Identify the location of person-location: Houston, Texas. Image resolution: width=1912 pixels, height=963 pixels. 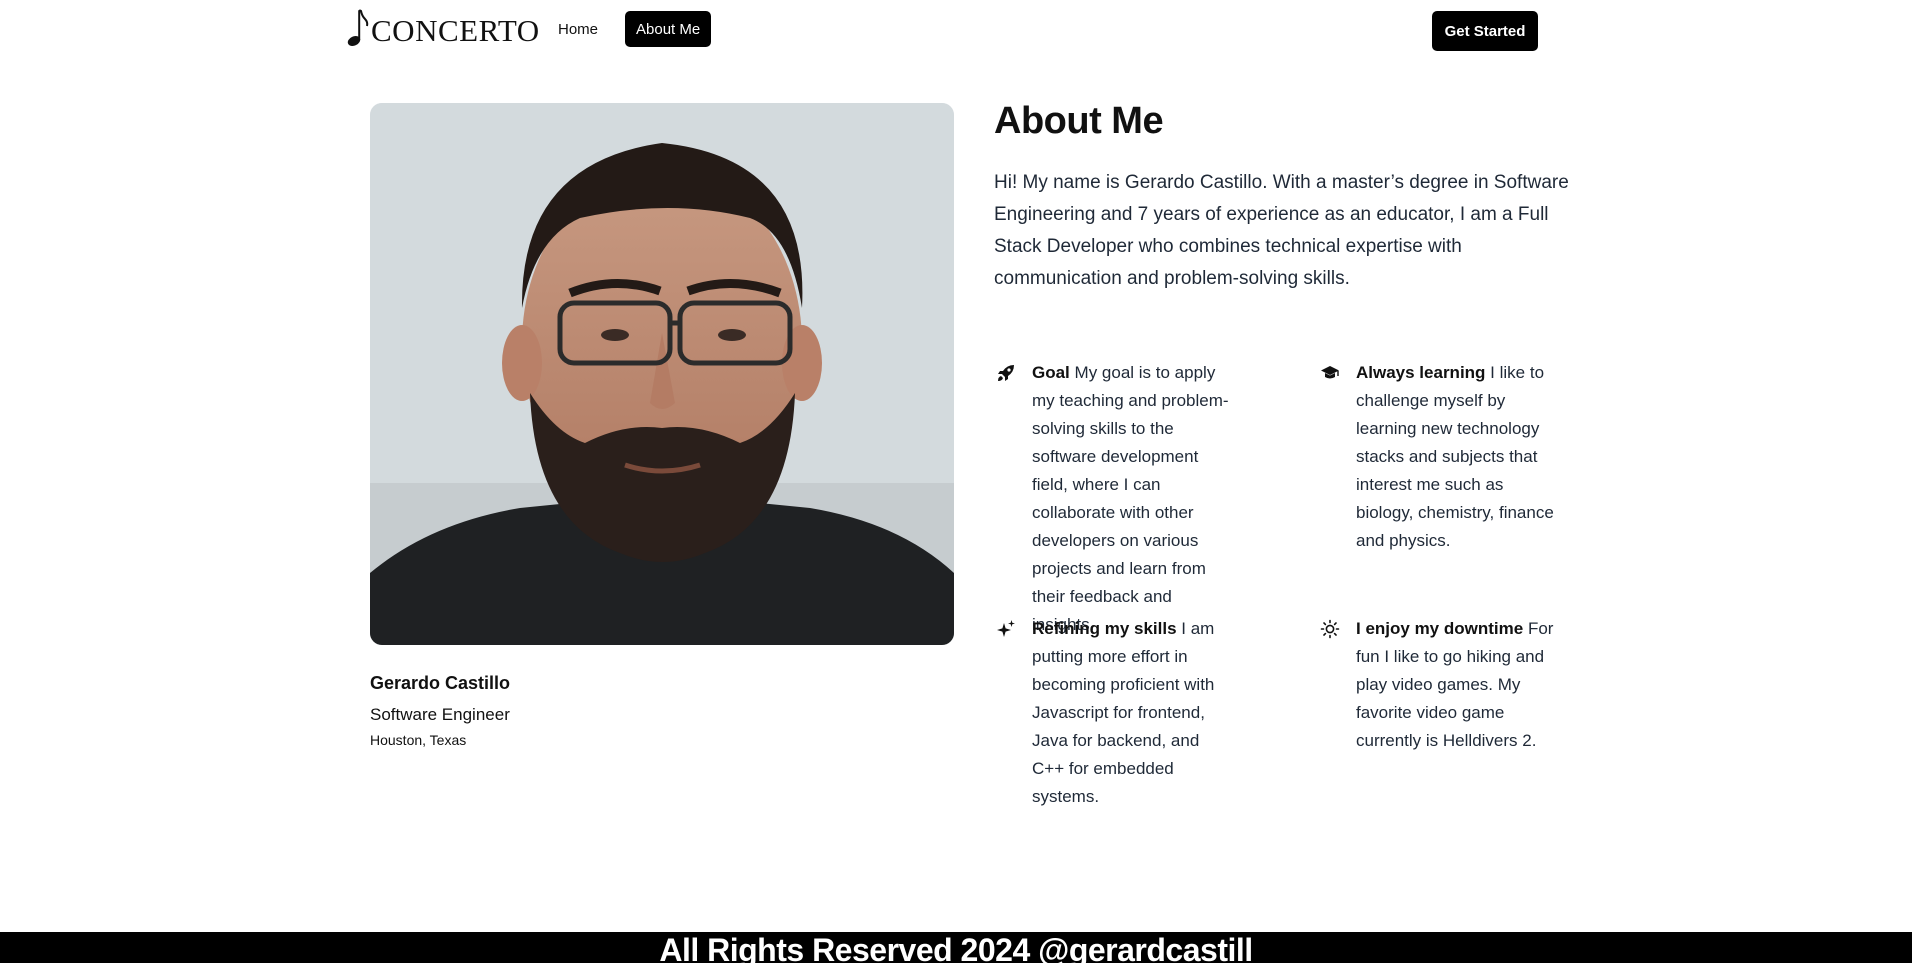
(418, 740).